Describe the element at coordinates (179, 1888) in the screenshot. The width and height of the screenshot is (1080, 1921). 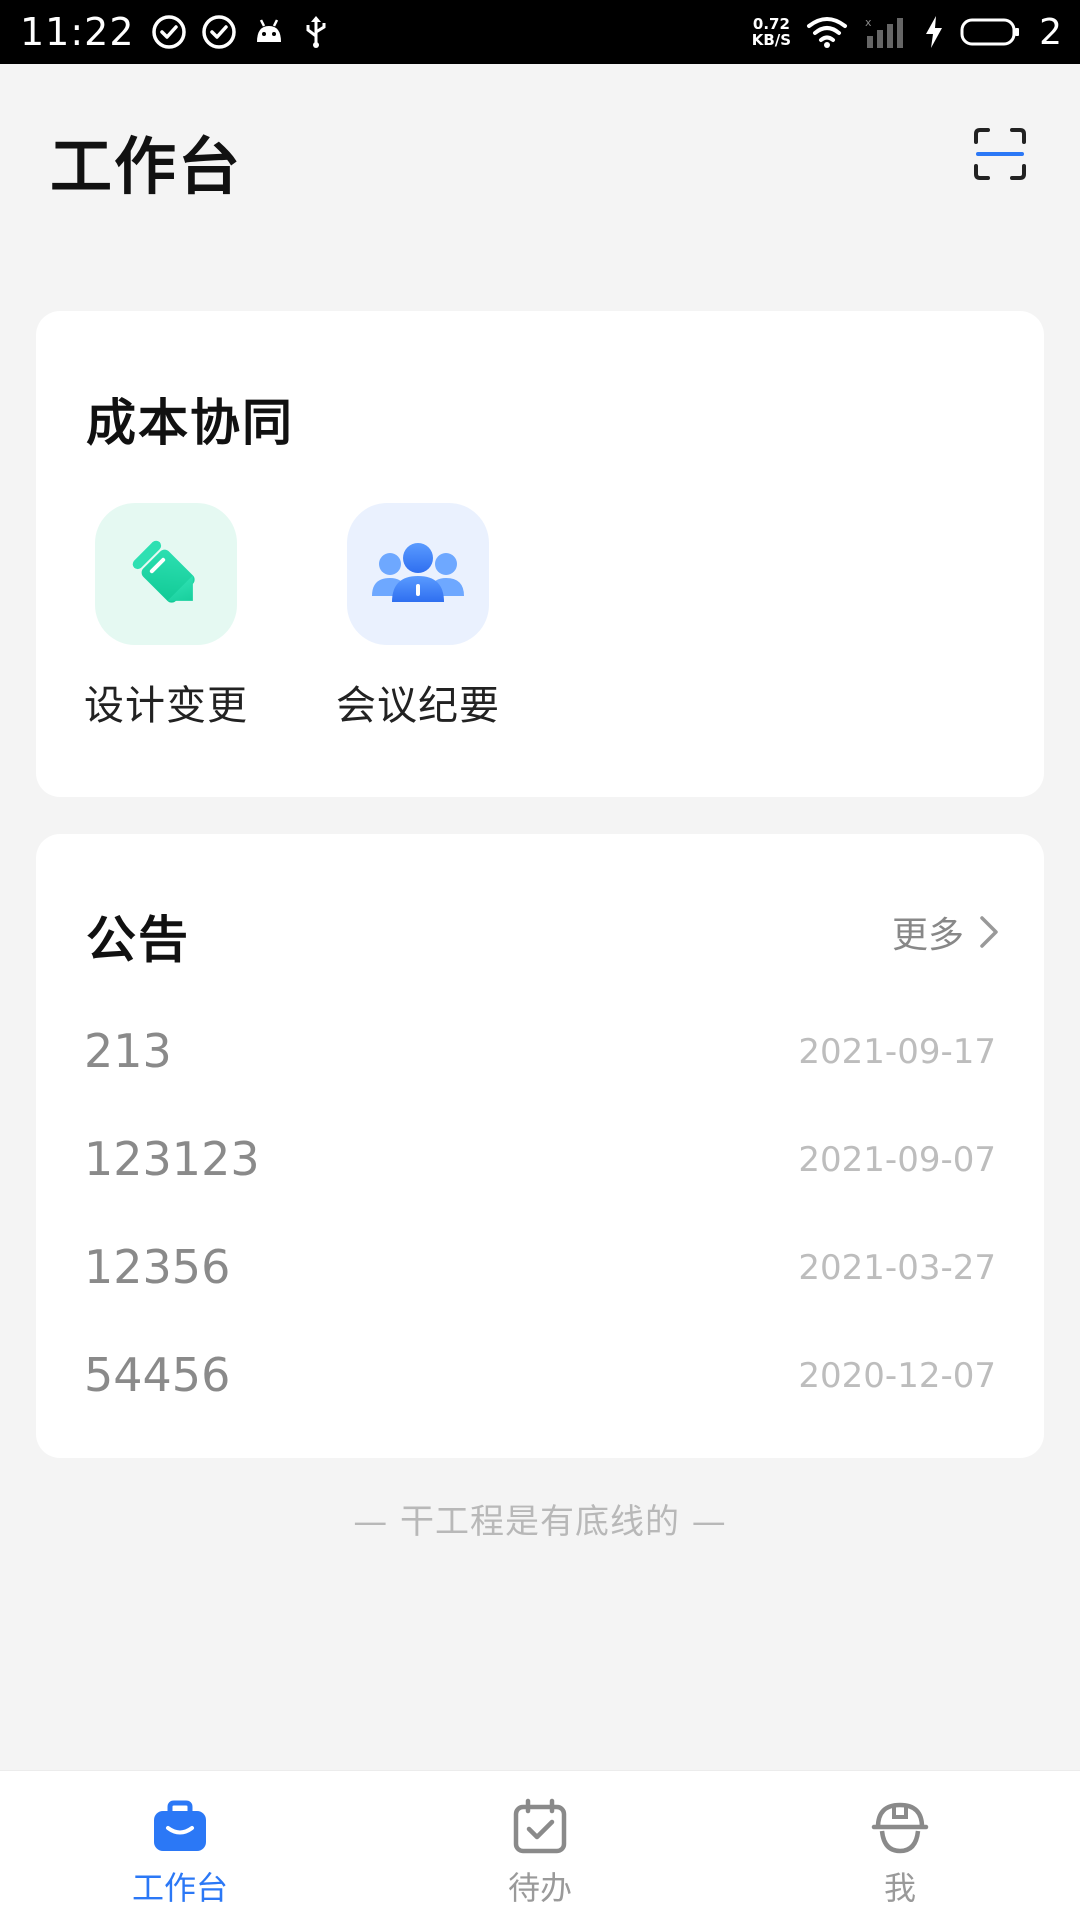
I see `tab-workbench-label: 工作台` at that location.